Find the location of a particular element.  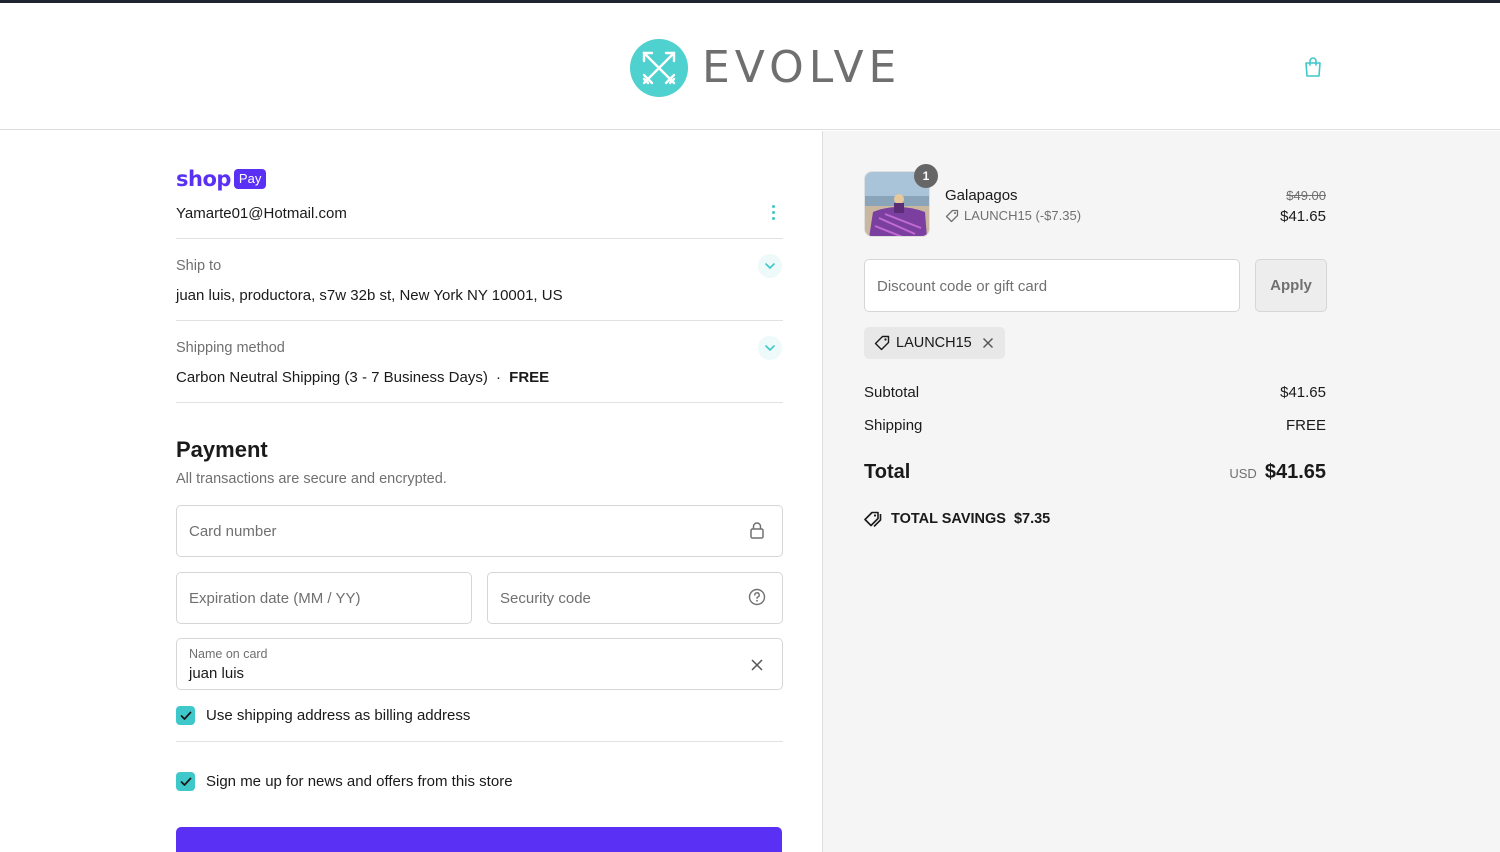

security-code-input: Security code is located at coordinates (635, 598).